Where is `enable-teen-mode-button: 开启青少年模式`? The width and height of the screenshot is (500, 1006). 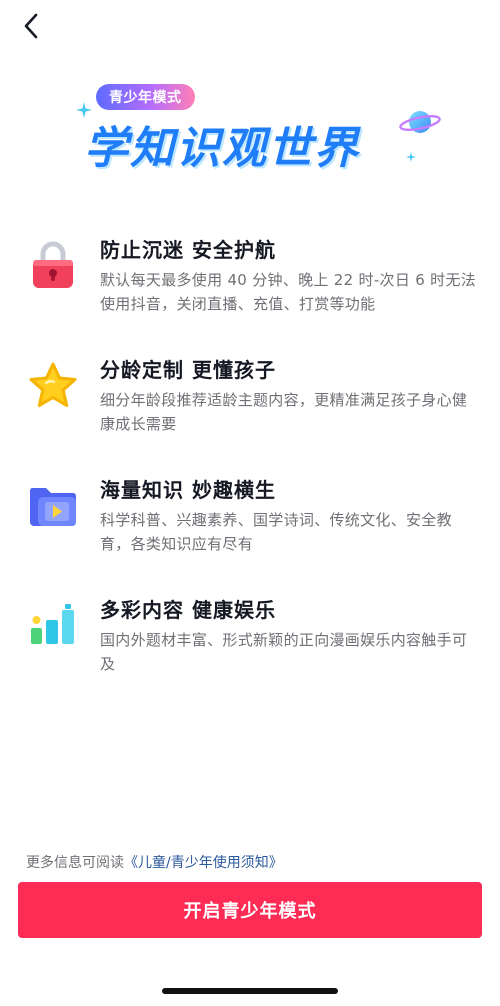 enable-teen-mode-button: 开启青少年模式 is located at coordinates (250, 910).